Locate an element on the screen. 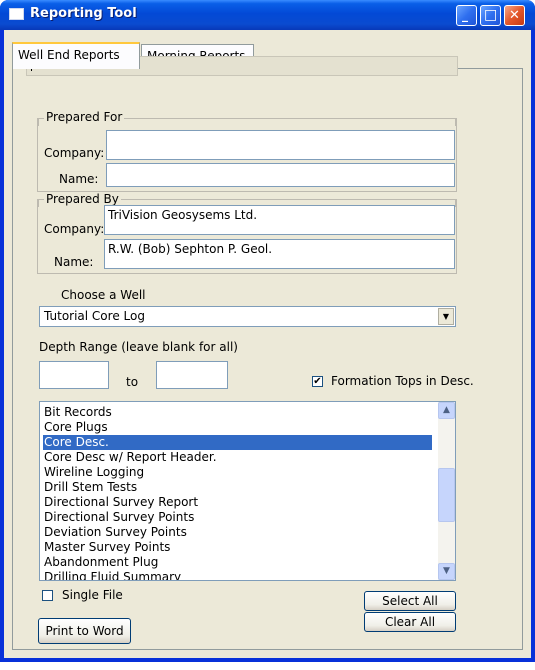 The height and width of the screenshot is (670, 535). maximize-button: □ is located at coordinates (490, 15).